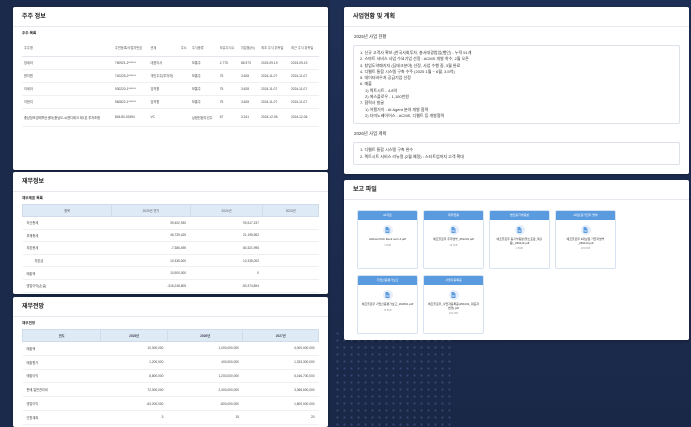 Image resolution: width=691 pixels, height=427 pixels. What do you see at coordinates (280, 390) in the screenshot?
I see `table-cell: 3,366,600,000` at bounding box center [280, 390].